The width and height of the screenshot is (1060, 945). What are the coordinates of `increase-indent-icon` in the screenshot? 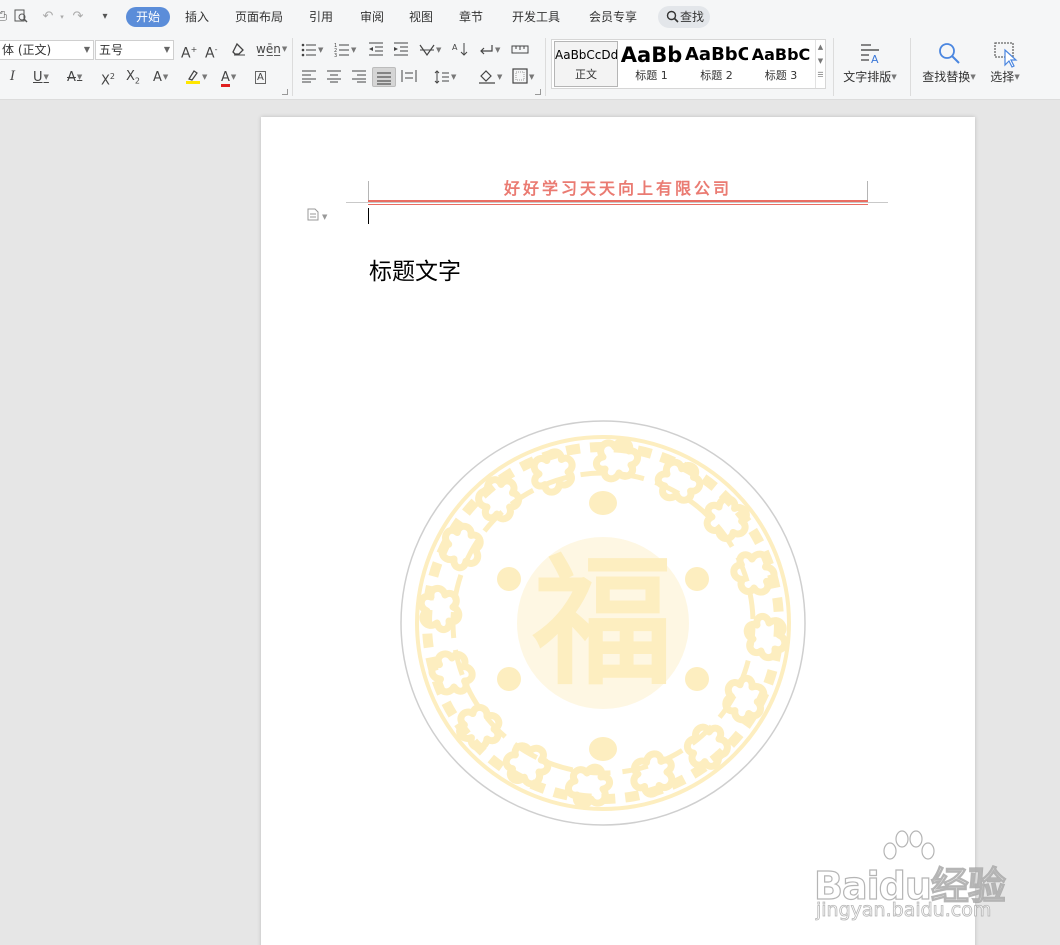 It's located at (401, 50).